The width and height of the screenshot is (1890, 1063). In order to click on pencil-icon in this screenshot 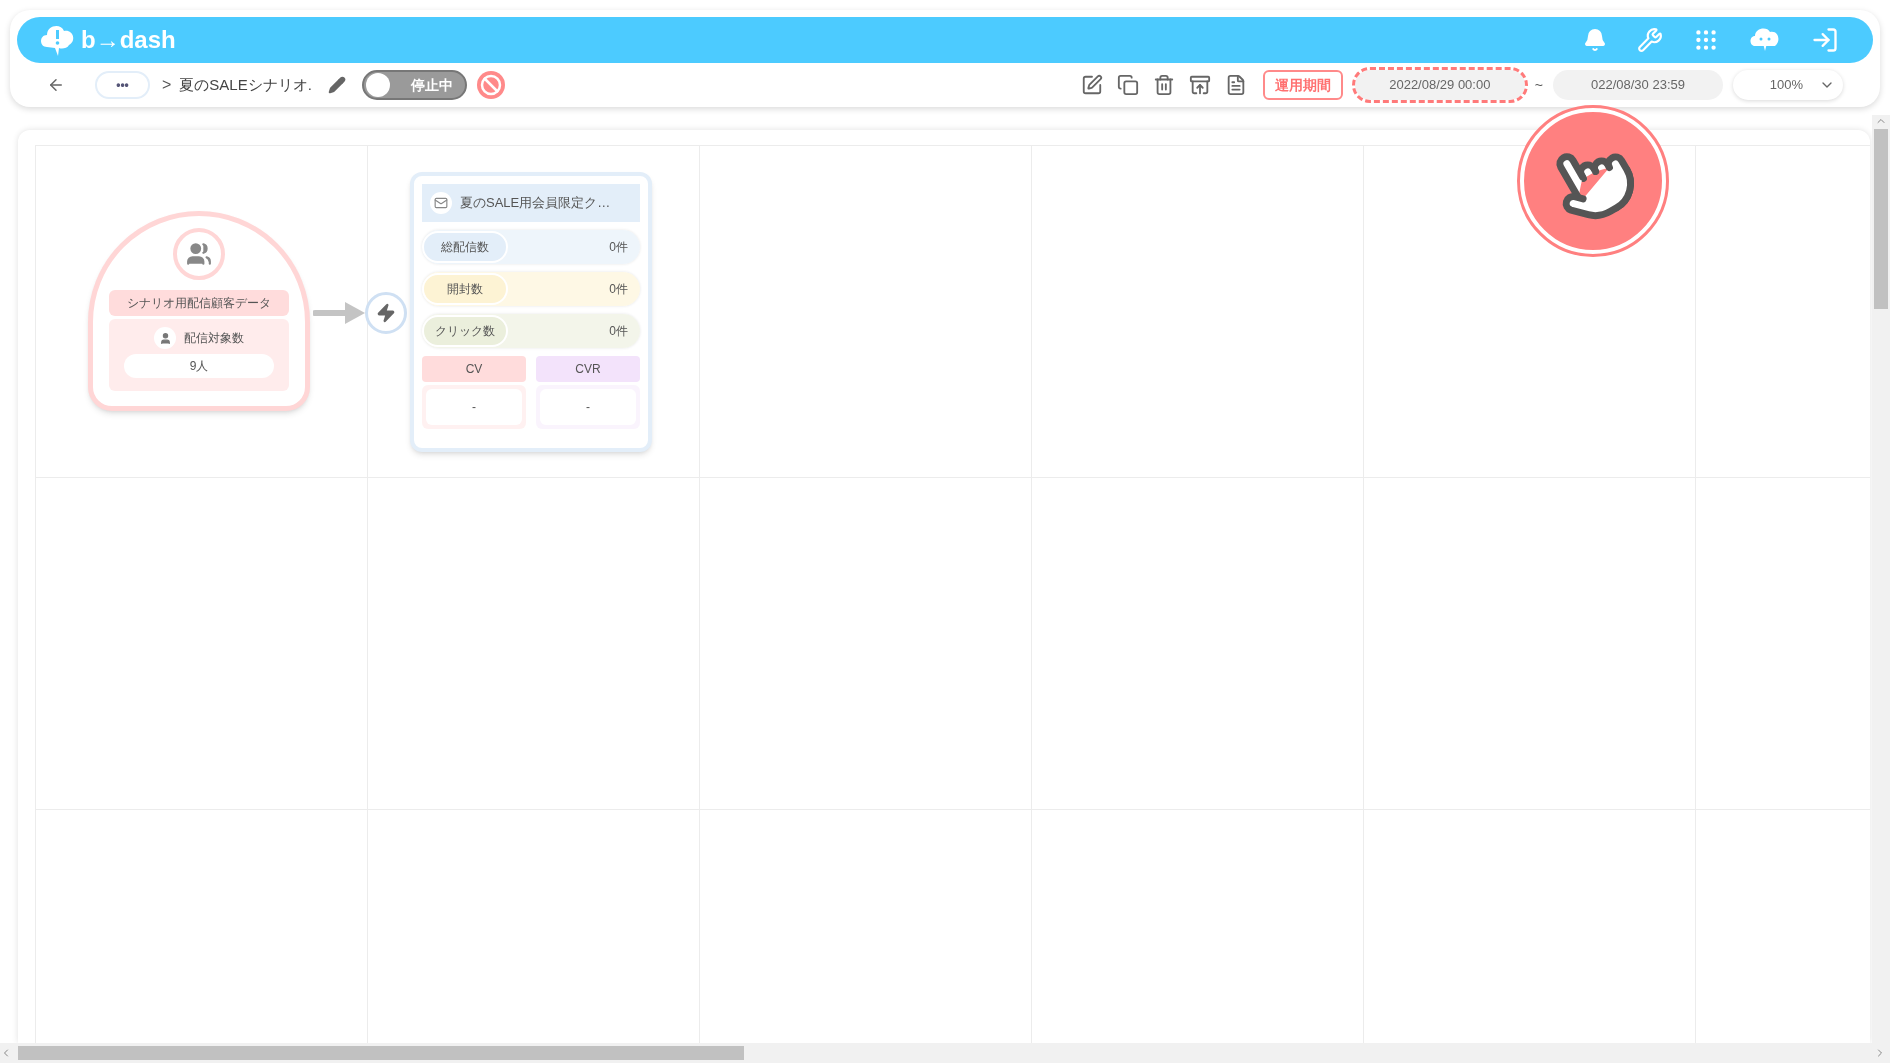, I will do `click(336, 85)`.